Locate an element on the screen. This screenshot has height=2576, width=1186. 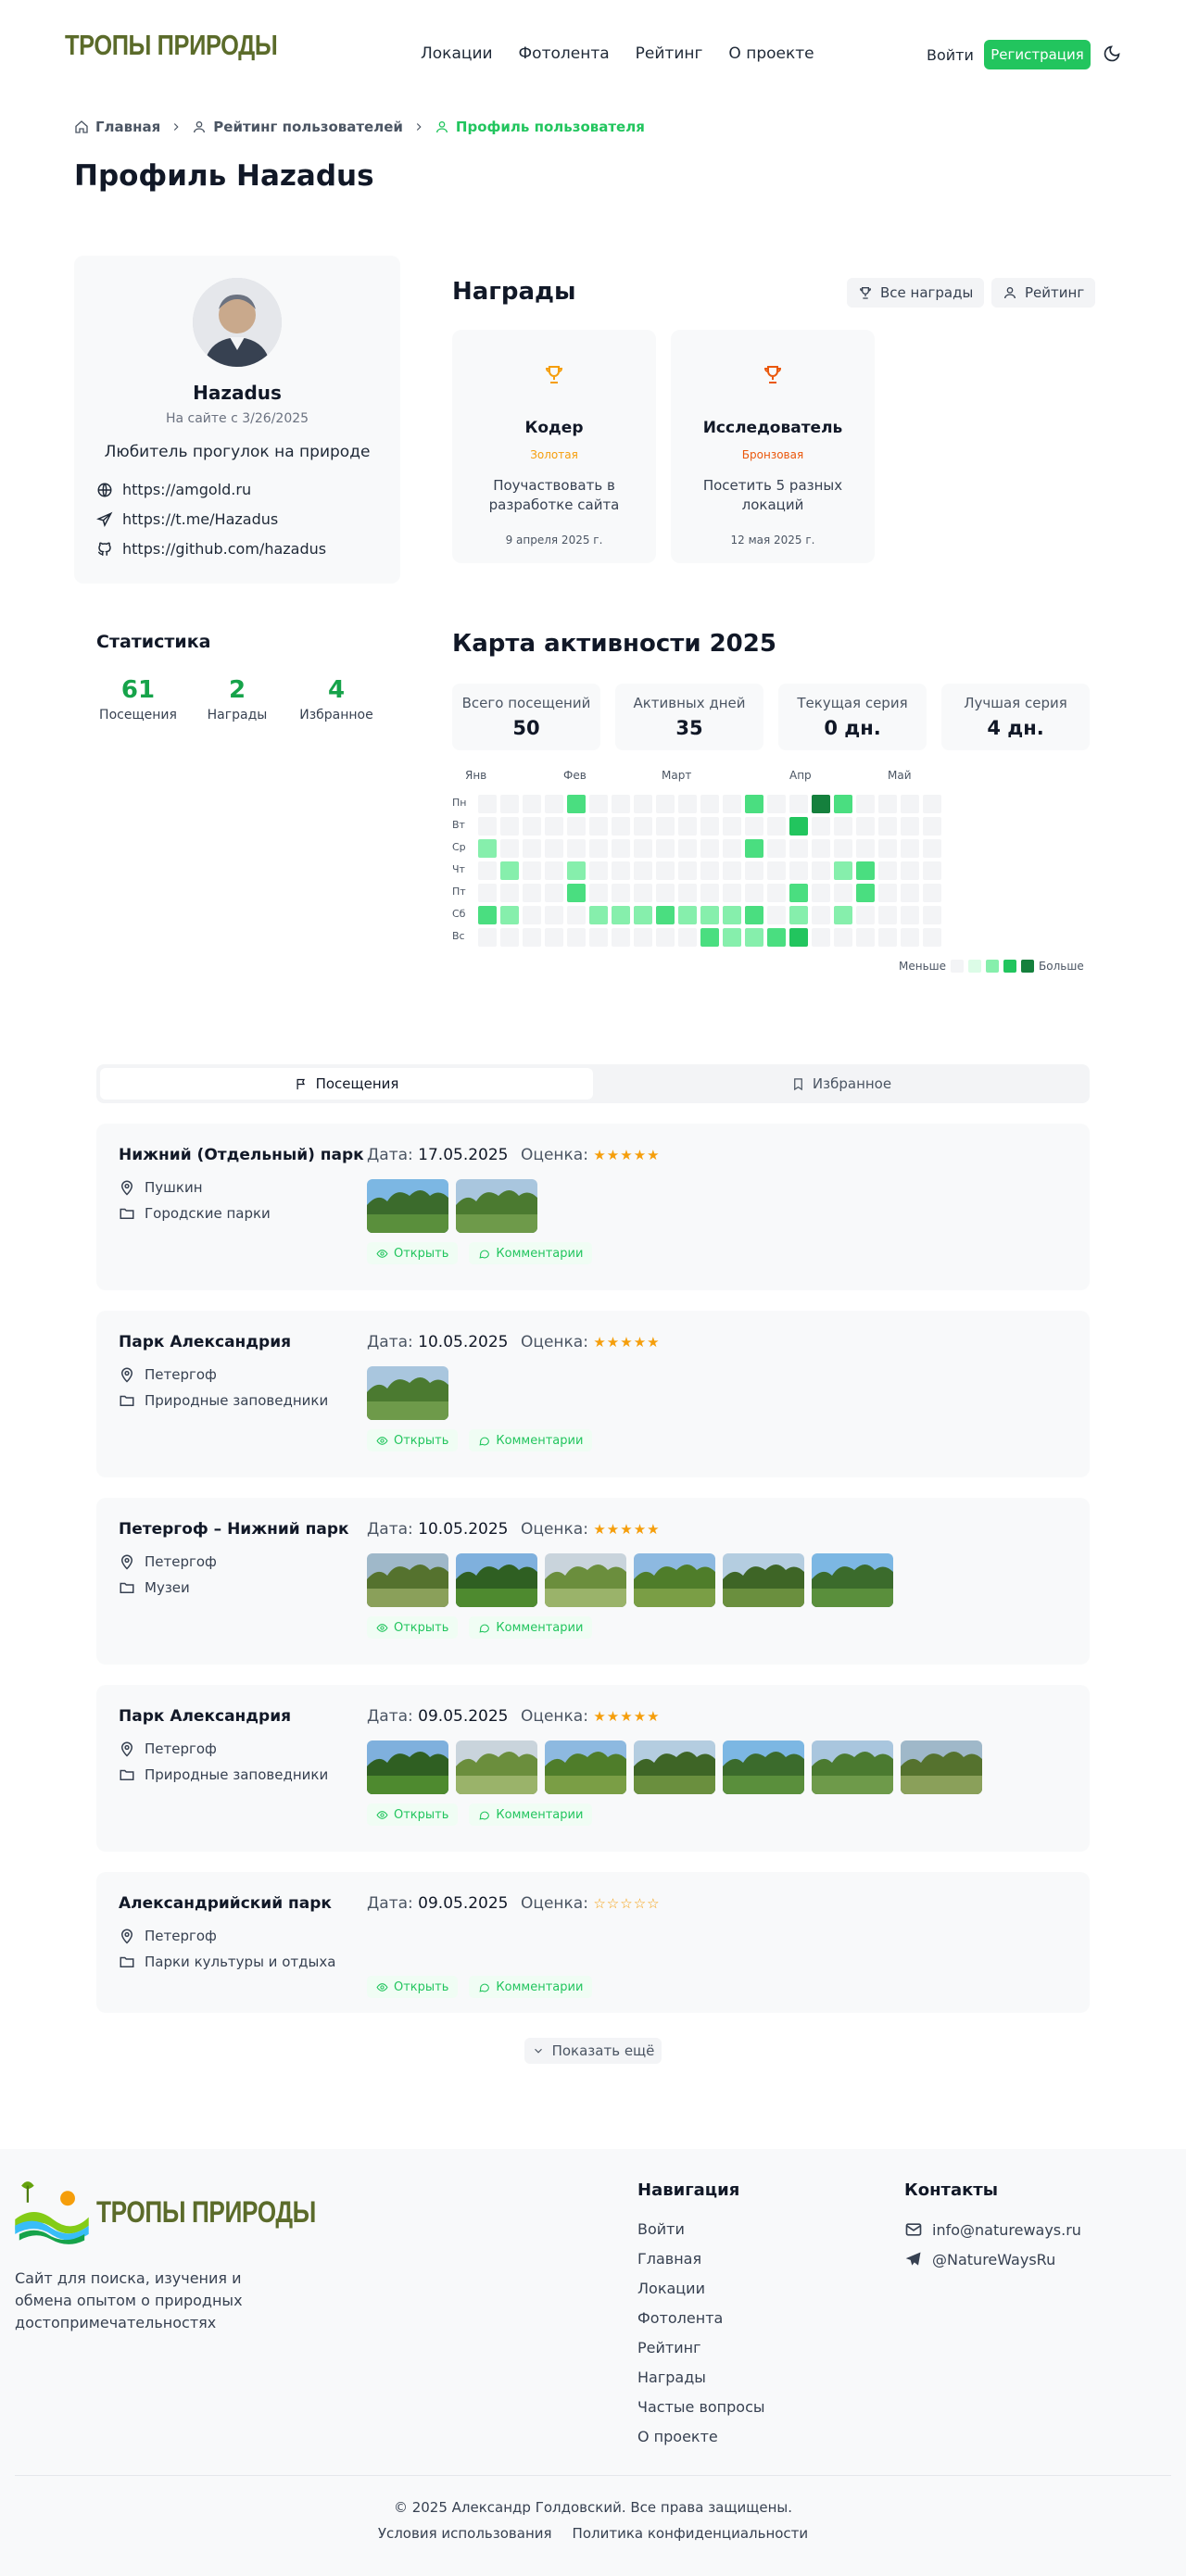
breadcrumb-home: Главная is located at coordinates (117, 127).